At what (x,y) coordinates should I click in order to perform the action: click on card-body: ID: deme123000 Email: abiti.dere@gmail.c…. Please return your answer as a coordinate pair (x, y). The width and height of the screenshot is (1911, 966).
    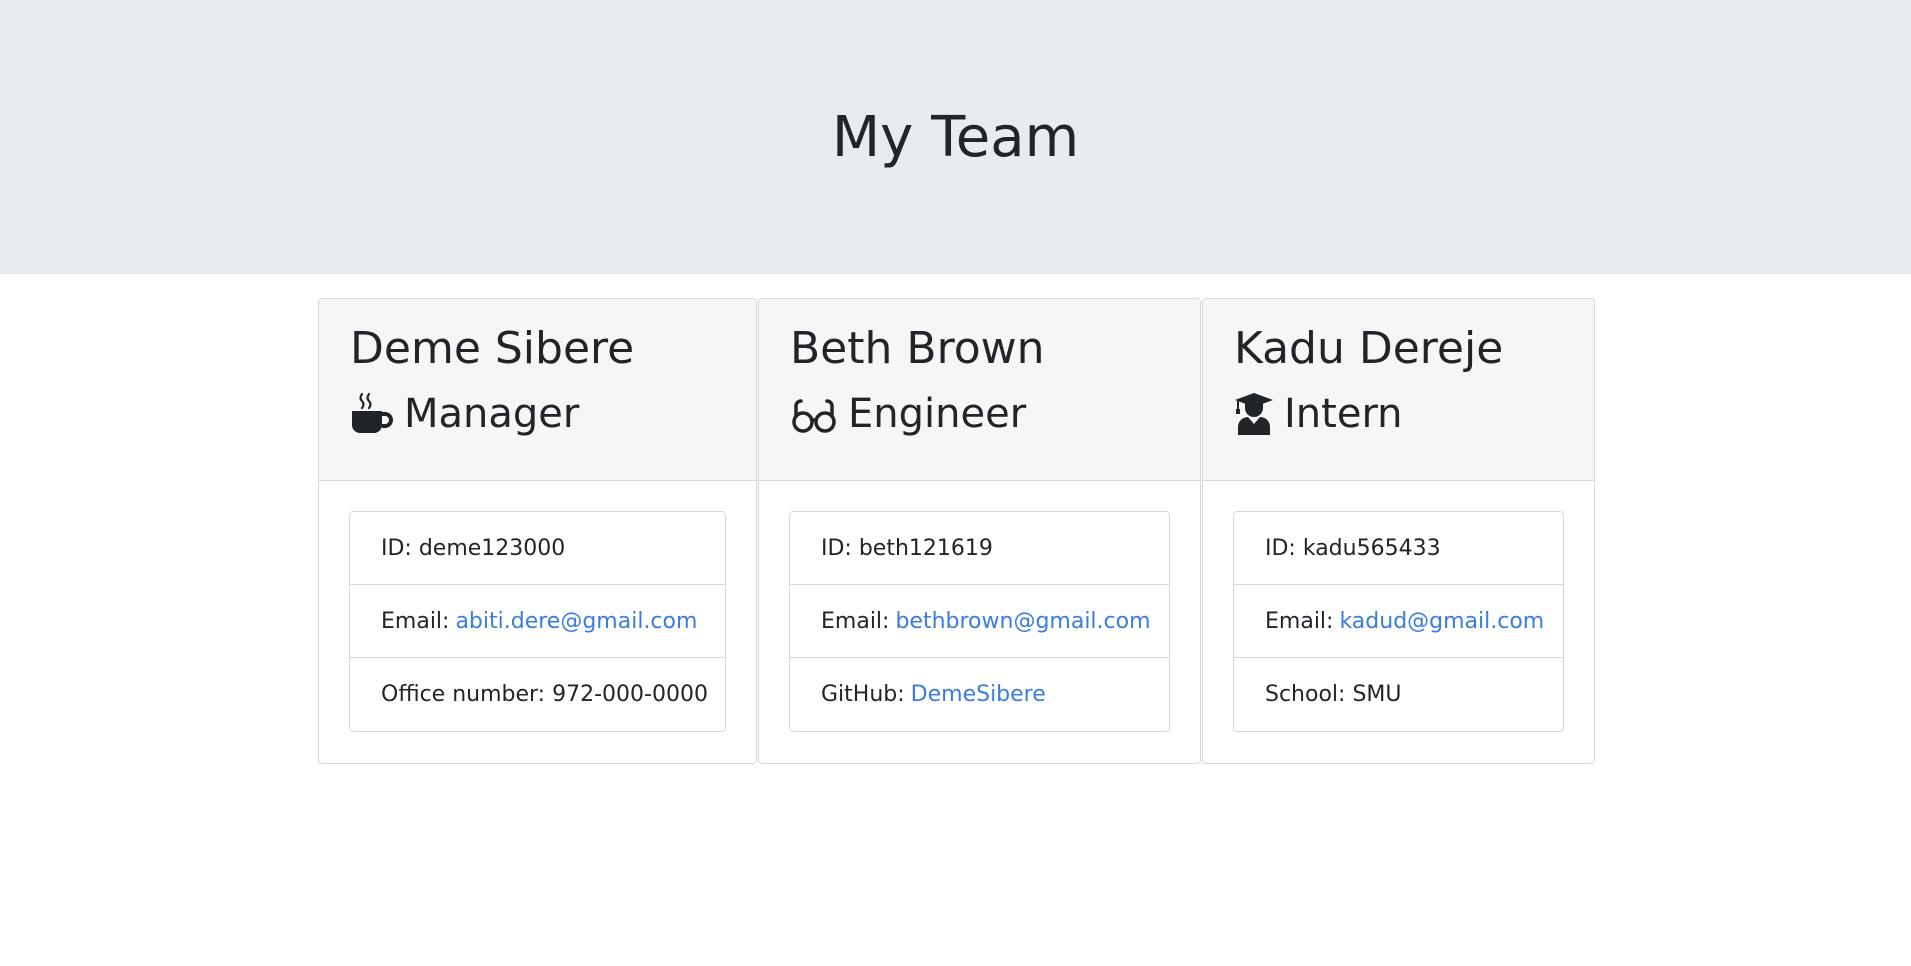
    Looking at the image, I should click on (537, 606).